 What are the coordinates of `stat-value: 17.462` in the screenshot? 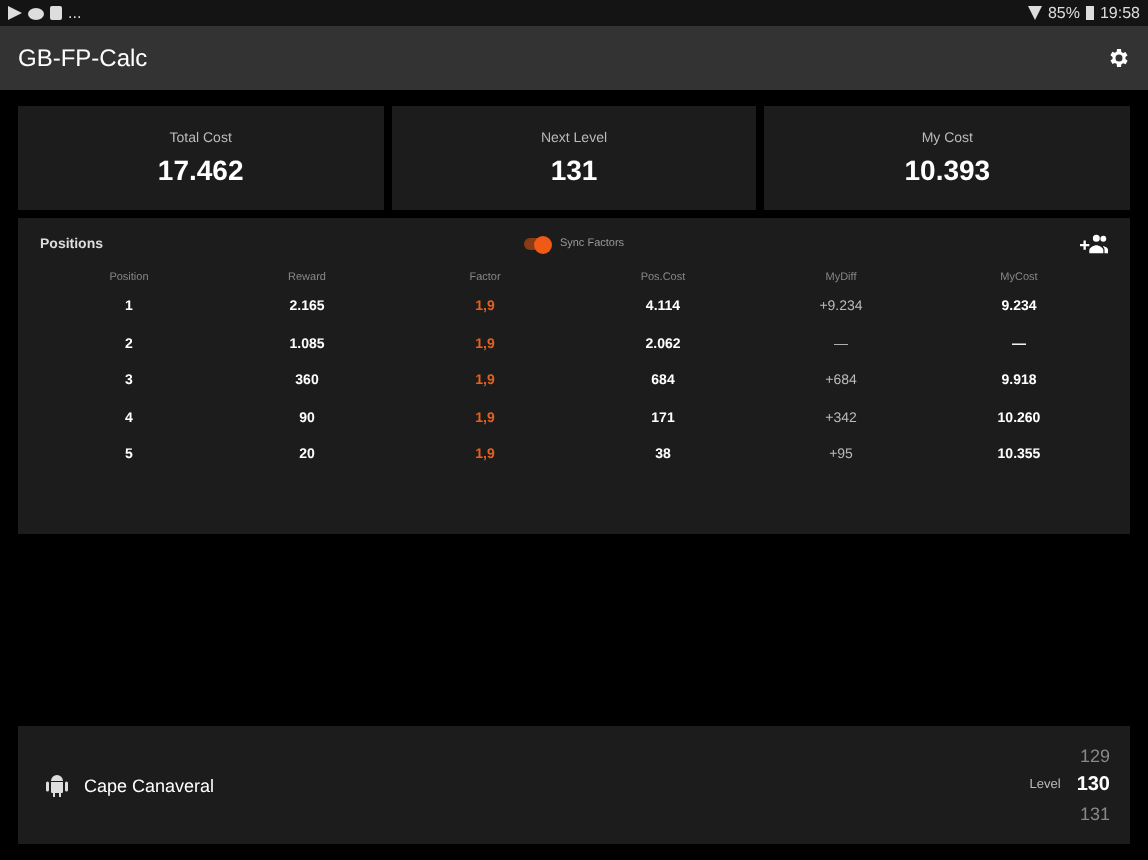 It's located at (200, 169).